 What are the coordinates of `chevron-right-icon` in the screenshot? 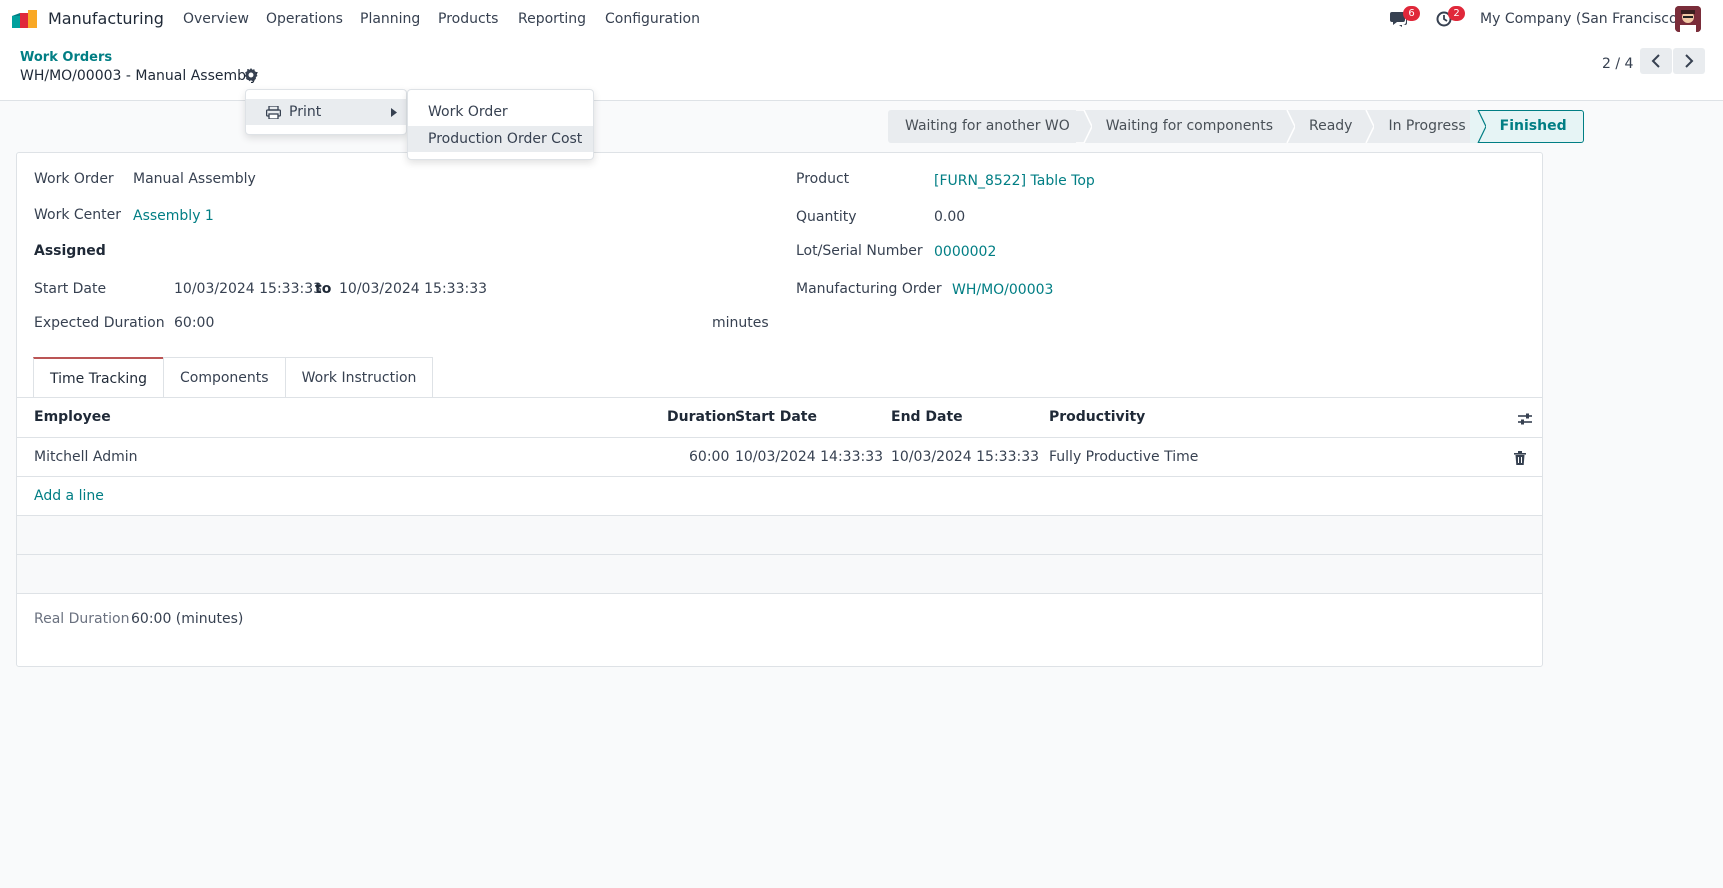 It's located at (1689, 61).